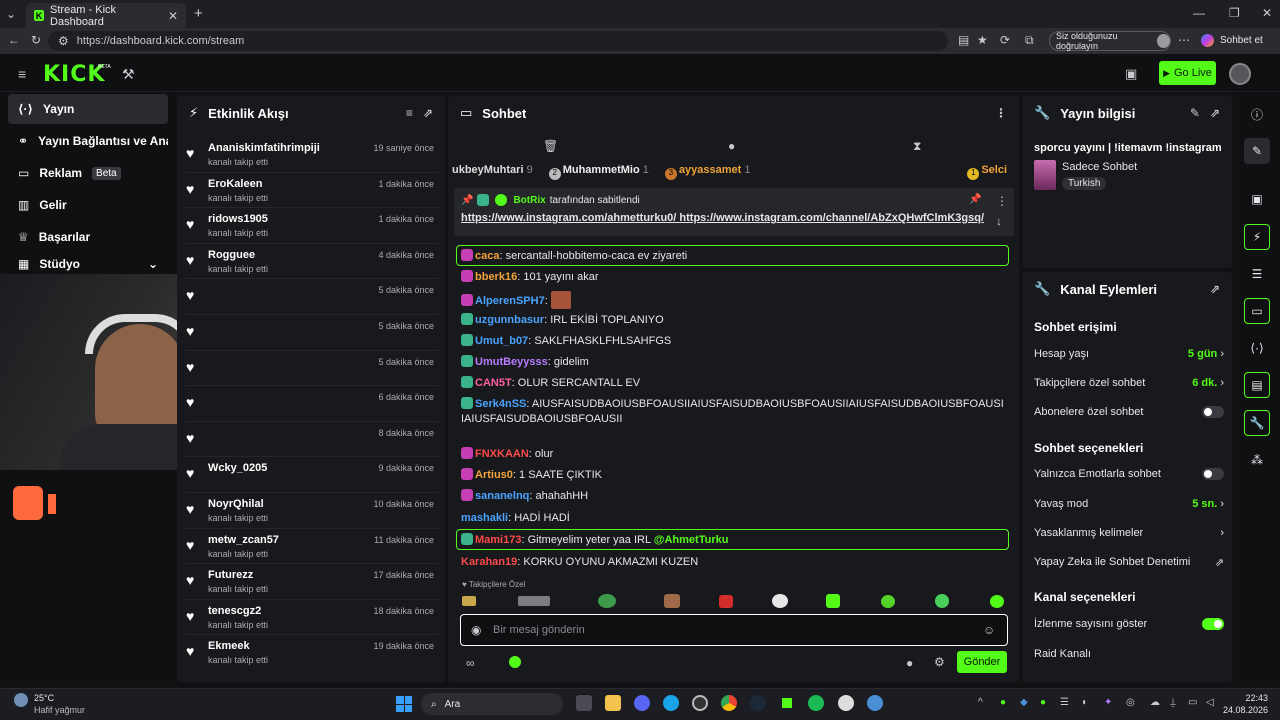  Describe the element at coordinates (1002, 201) in the screenshot. I see `pinned-more-icon: ⋮` at that location.